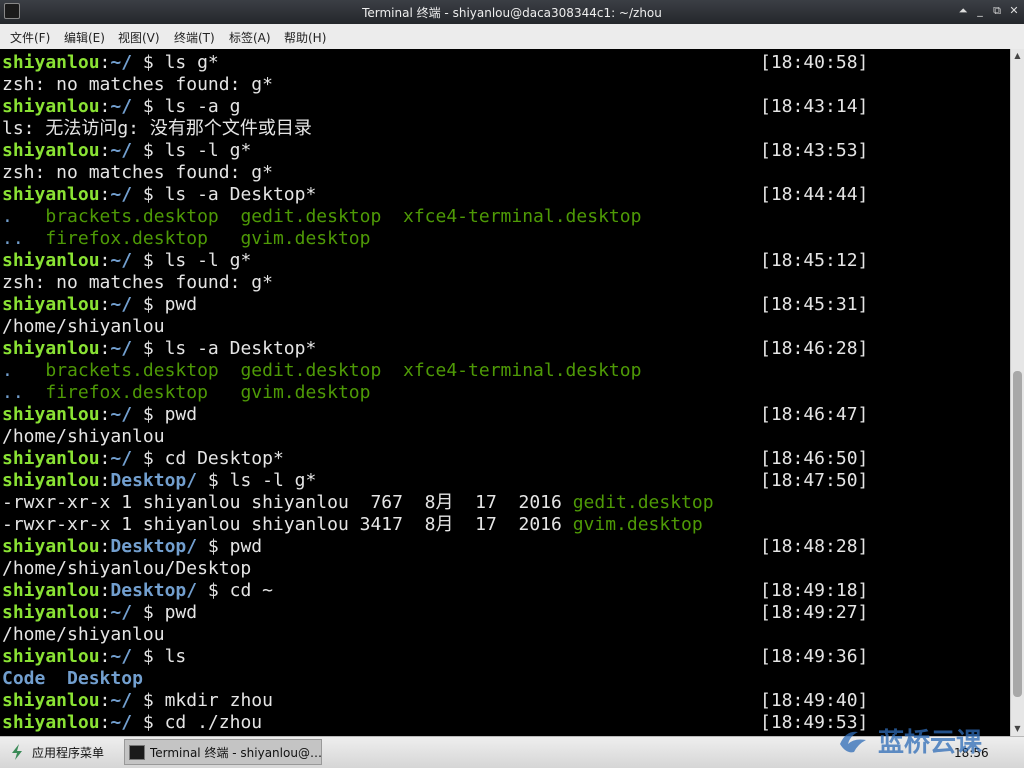  Describe the element at coordinates (814, 590) in the screenshot. I see `command-timestamp: [18:49:18]` at that location.